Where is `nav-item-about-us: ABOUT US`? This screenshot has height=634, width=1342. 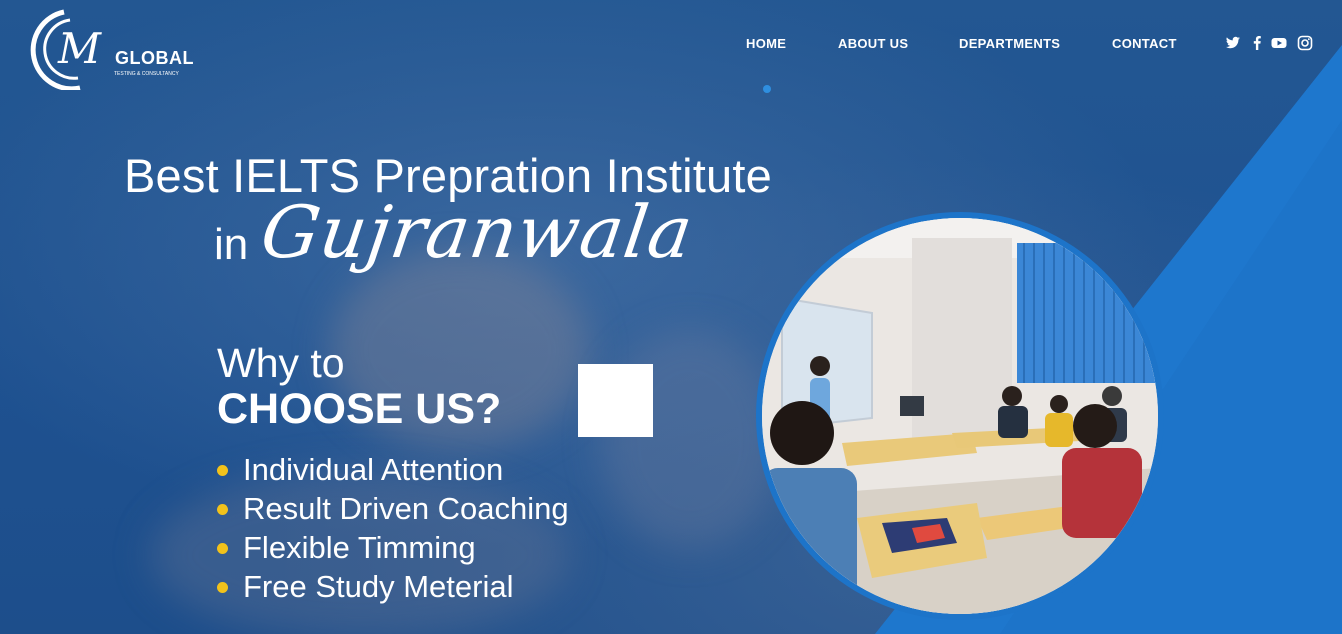
nav-item-about-us: ABOUT US is located at coordinates (873, 43).